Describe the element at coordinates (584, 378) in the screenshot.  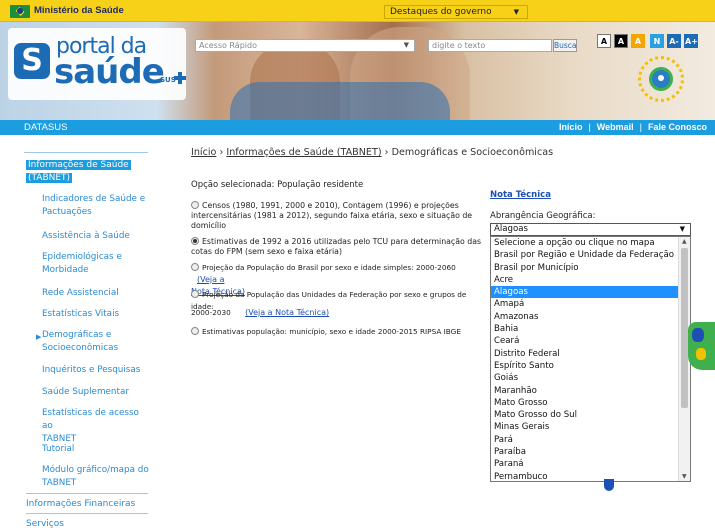
I see `dropdown-option: Goiás` at that location.